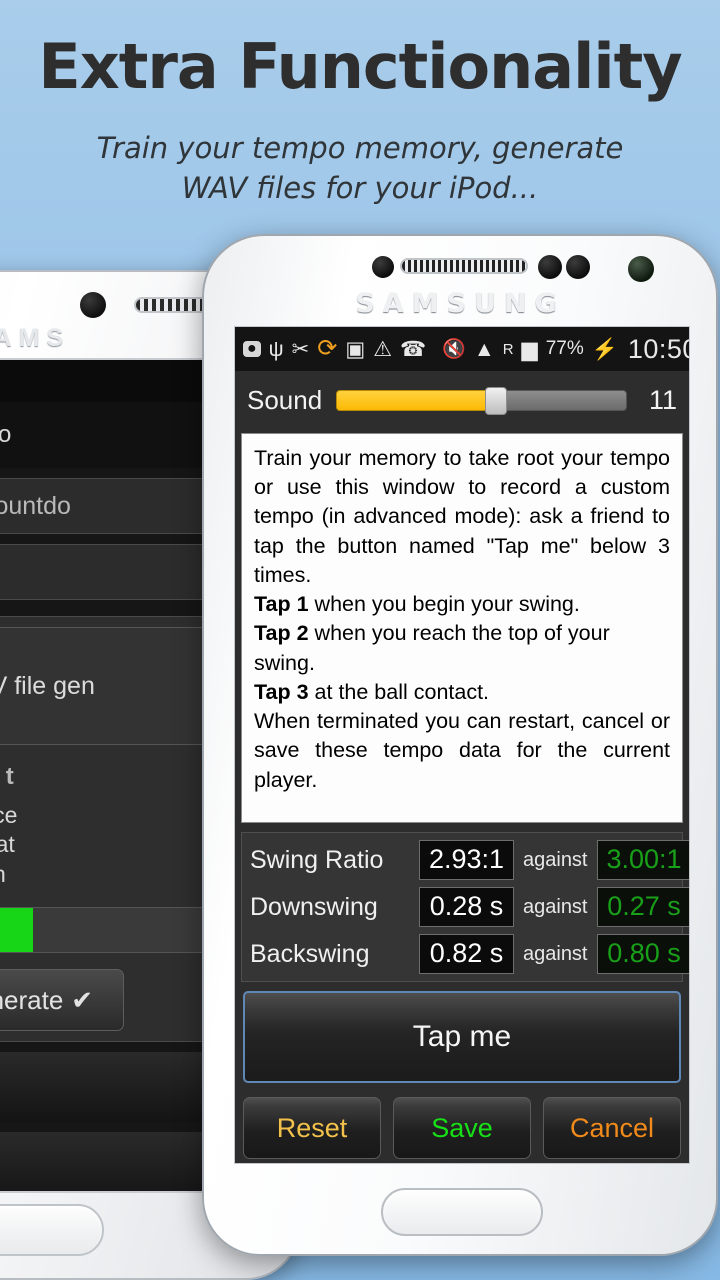  What do you see at coordinates (466, 954) in the screenshot?
I see `measurement-value: 0.82 s` at bounding box center [466, 954].